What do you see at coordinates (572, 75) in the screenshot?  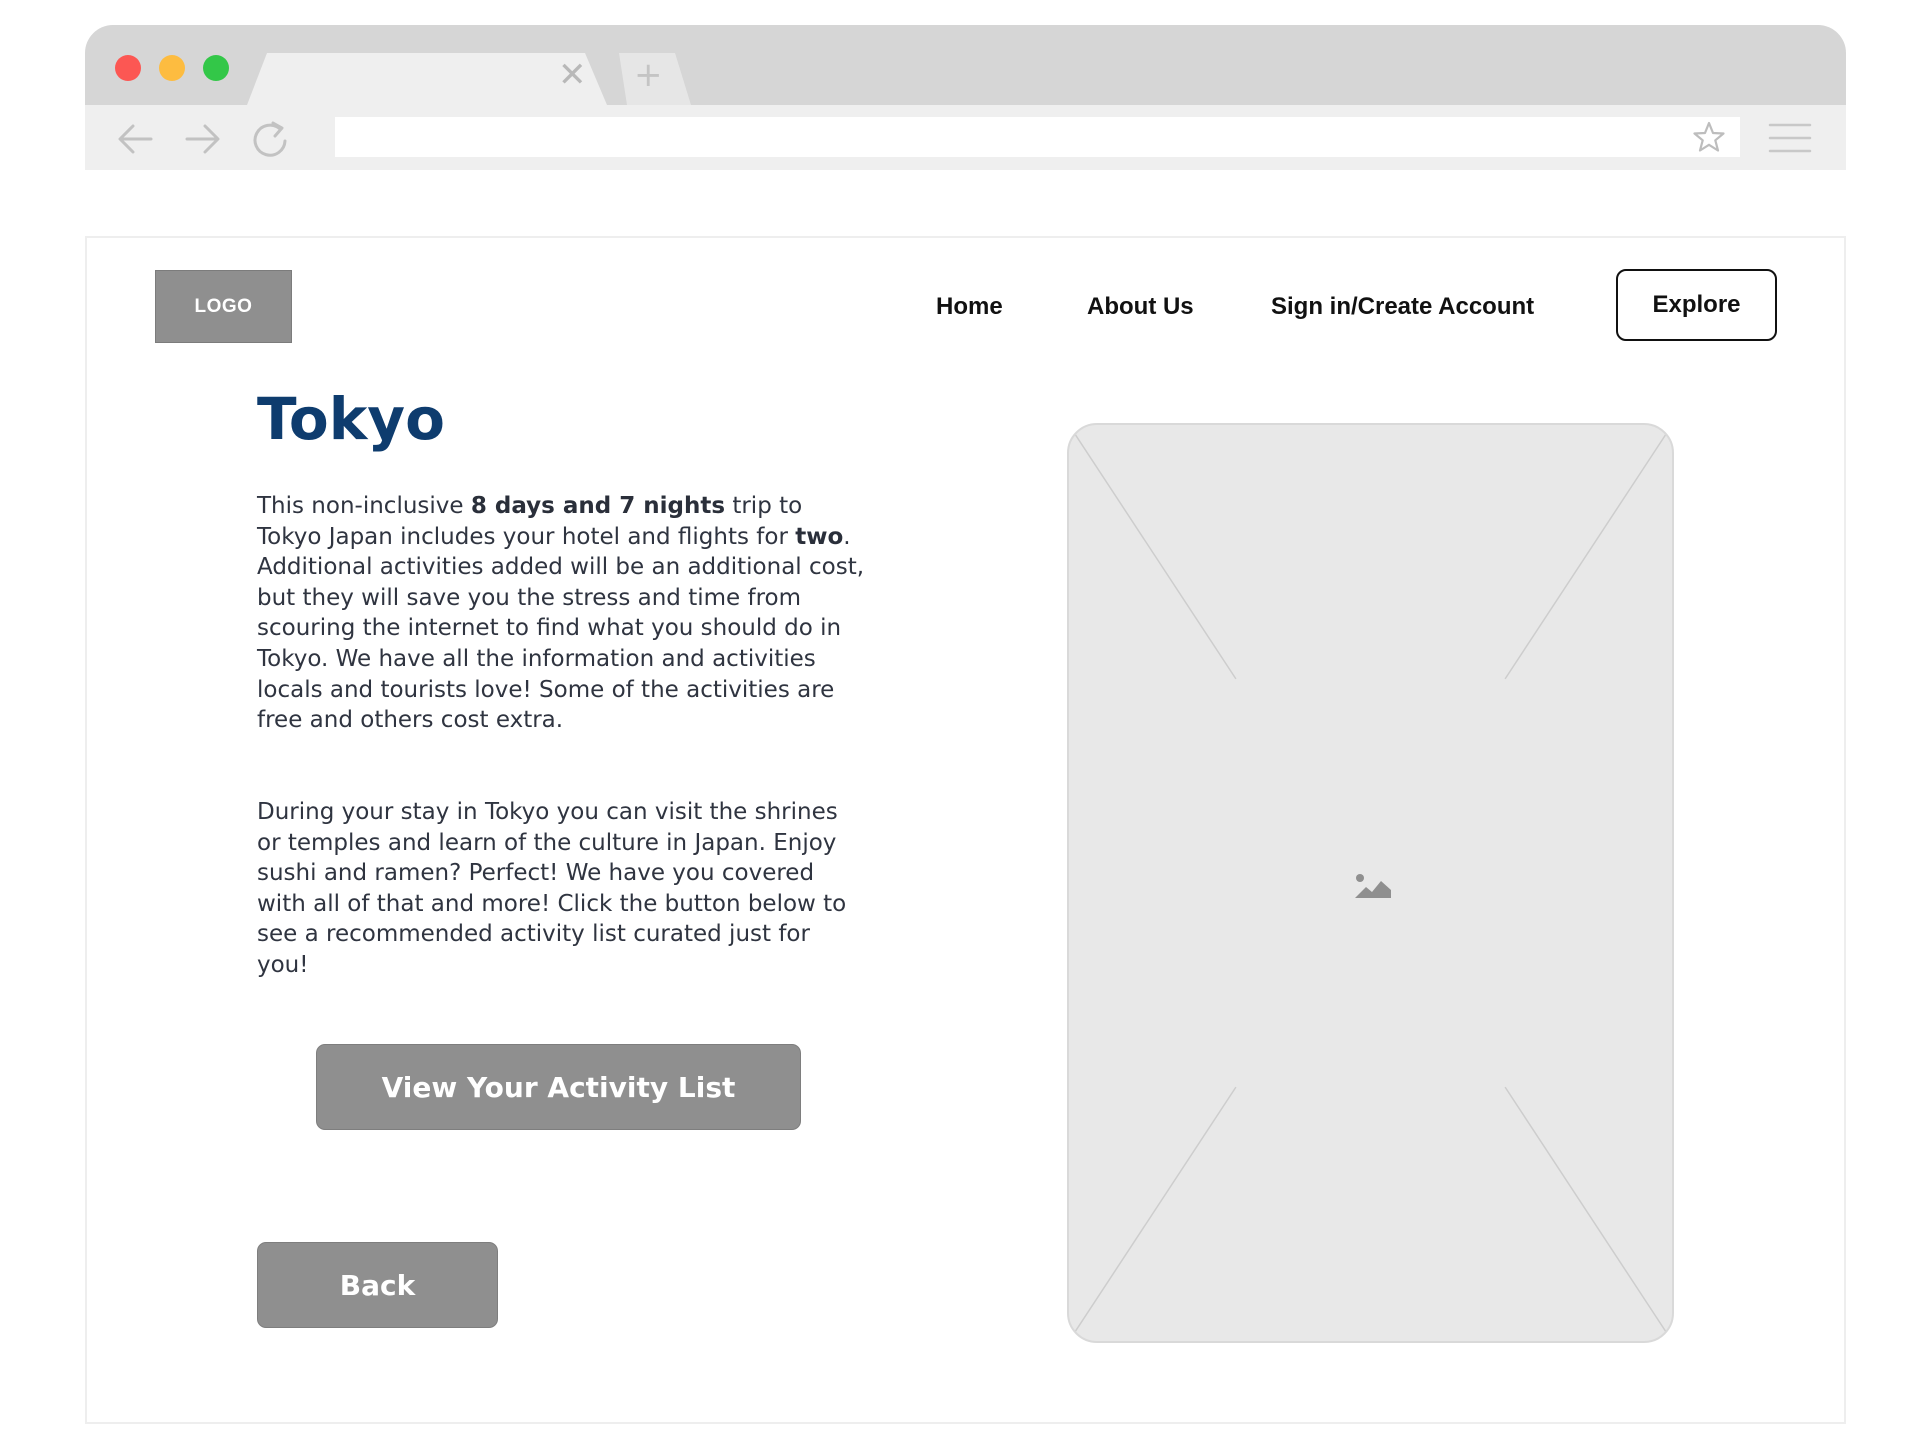 I see `tab-close-icon: ✕` at bounding box center [572, 75].